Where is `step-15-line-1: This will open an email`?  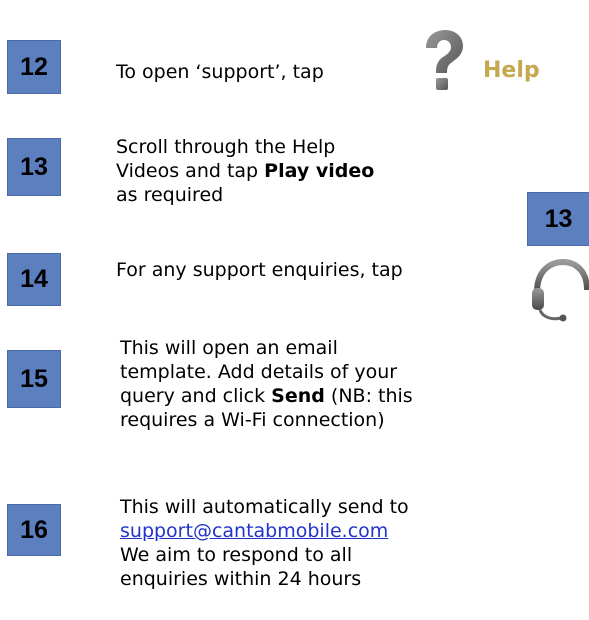 step-15-line-1: This will open an email is located at coordinates (229, 348).